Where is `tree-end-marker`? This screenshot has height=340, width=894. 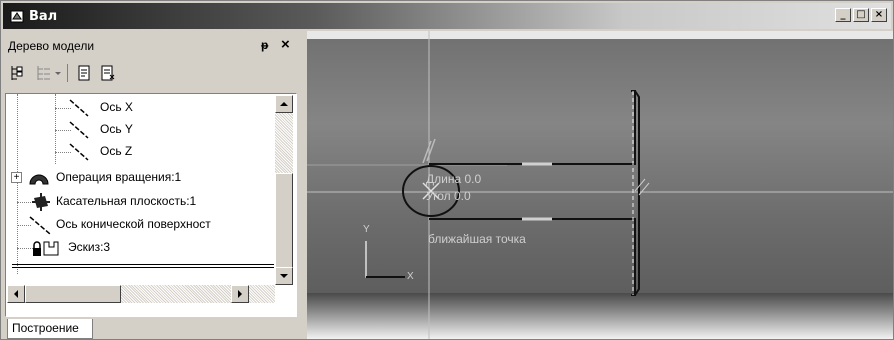 tree-end-marker is located at coordinates (143, 266).